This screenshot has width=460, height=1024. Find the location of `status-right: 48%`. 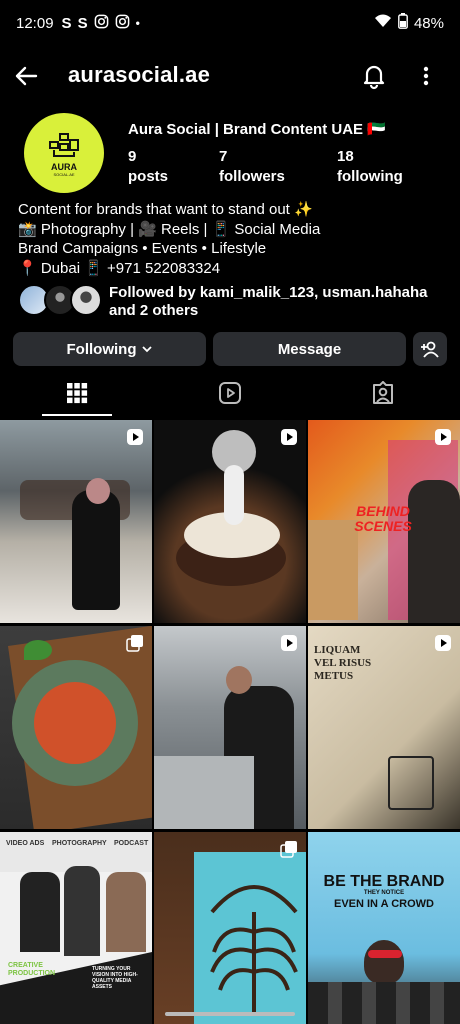

status-right: 48% is located at coordinates (409, 23).